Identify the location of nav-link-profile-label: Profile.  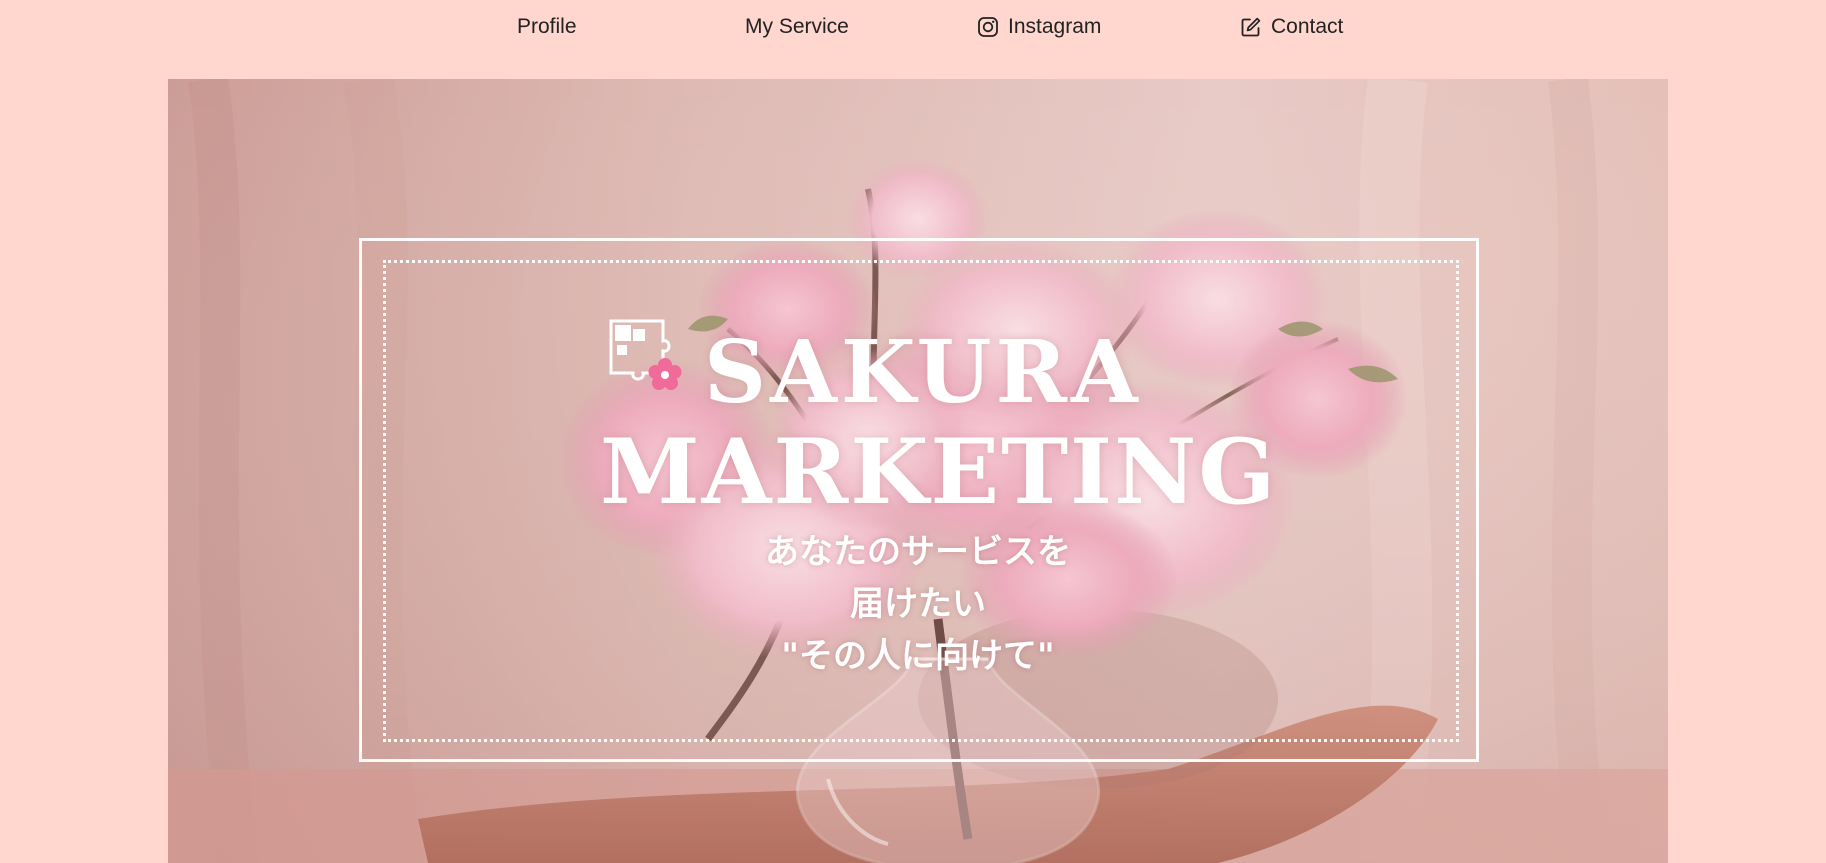
(547, 26).